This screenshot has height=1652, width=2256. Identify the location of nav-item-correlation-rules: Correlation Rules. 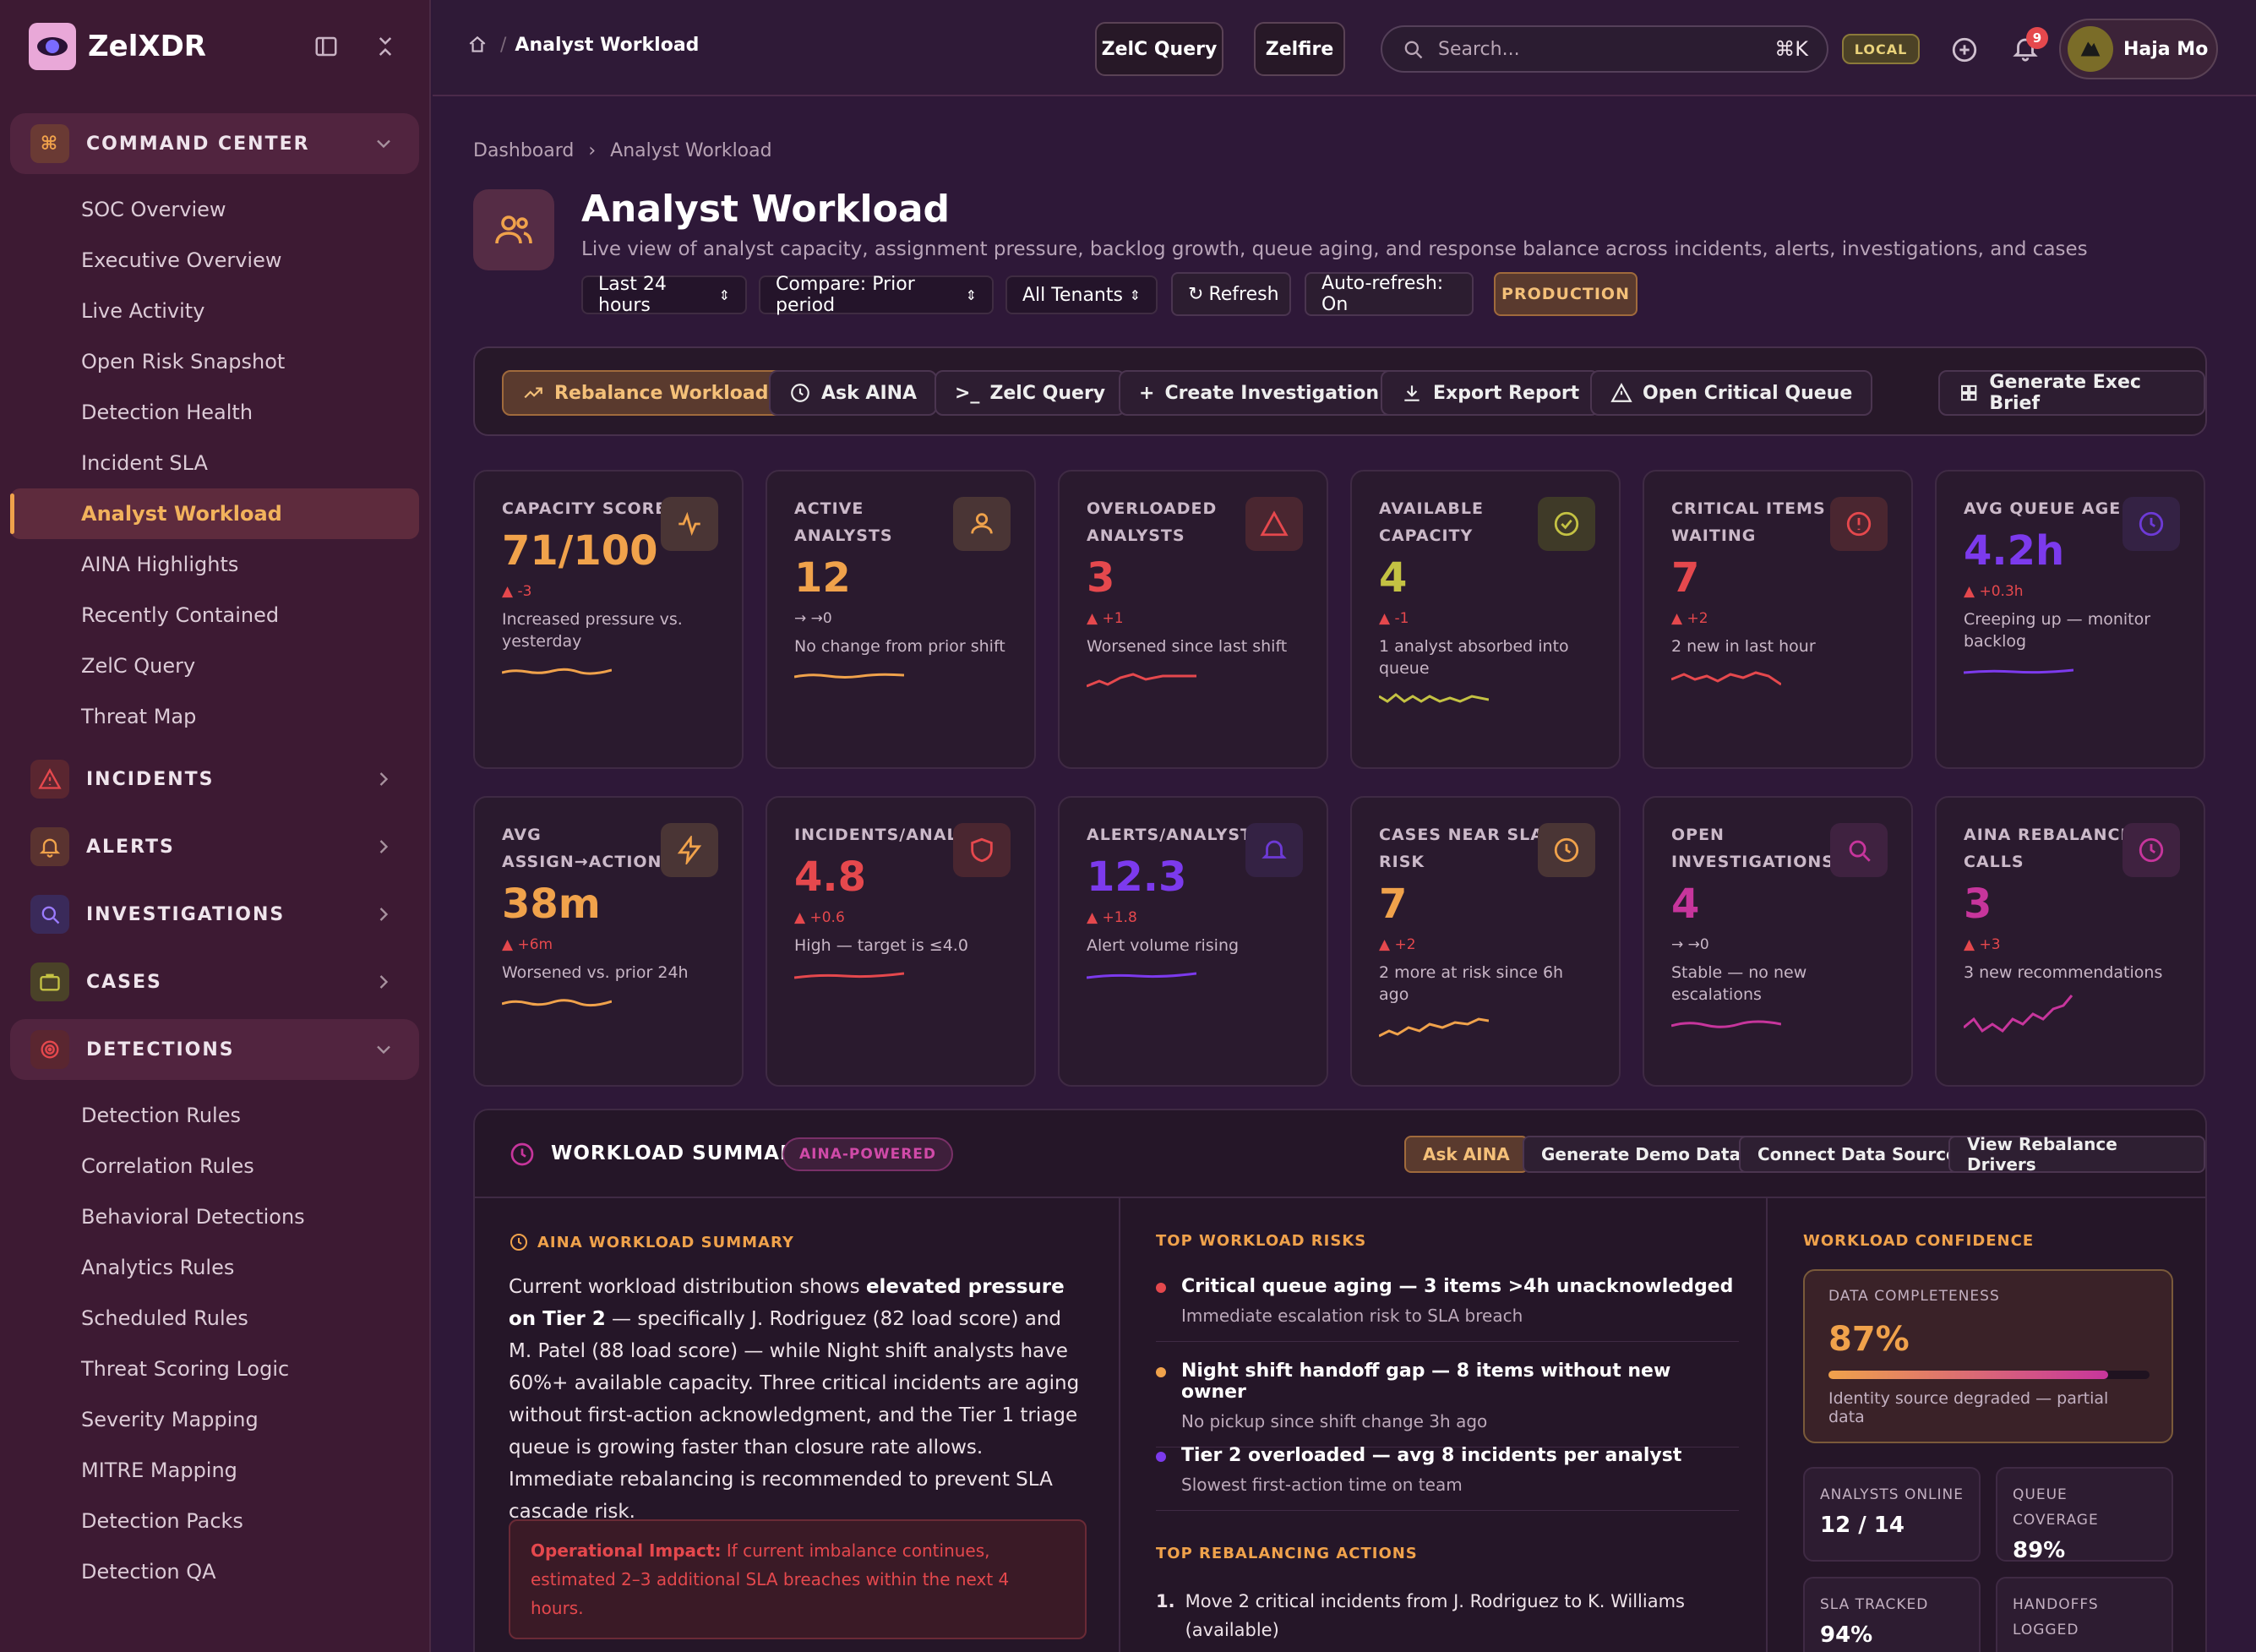
(215, 1166).